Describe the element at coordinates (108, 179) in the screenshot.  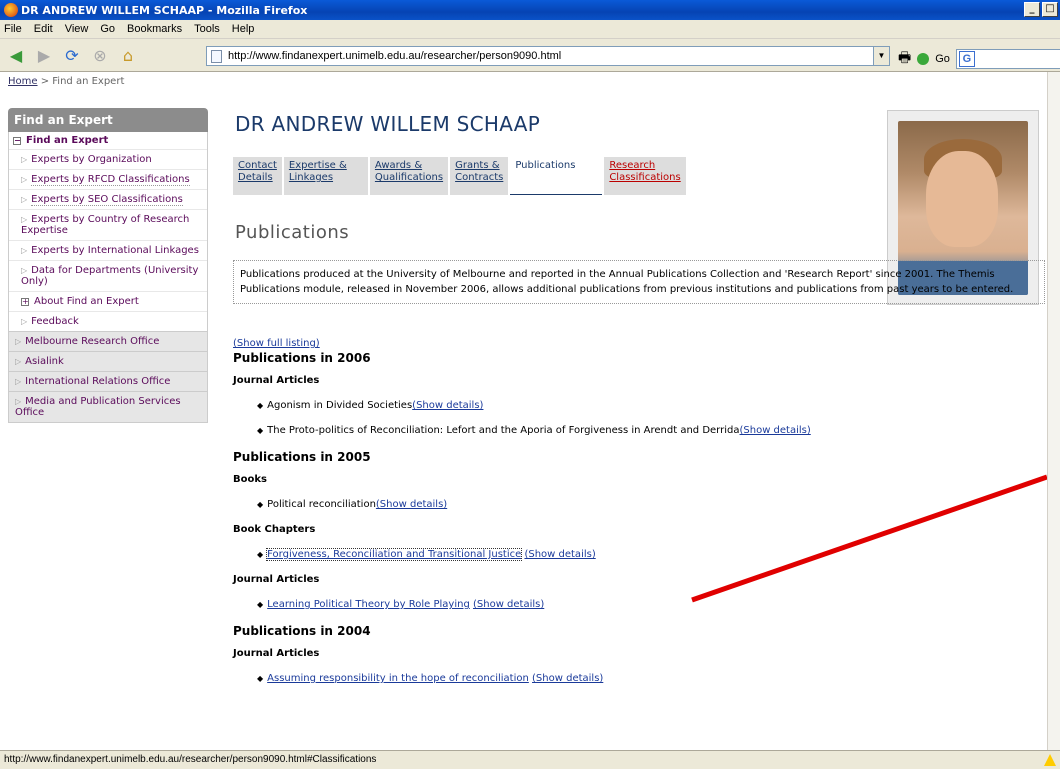
I see `sidebar-item-rfcd: ▷ Experts by RFCD Classifications` at that location.